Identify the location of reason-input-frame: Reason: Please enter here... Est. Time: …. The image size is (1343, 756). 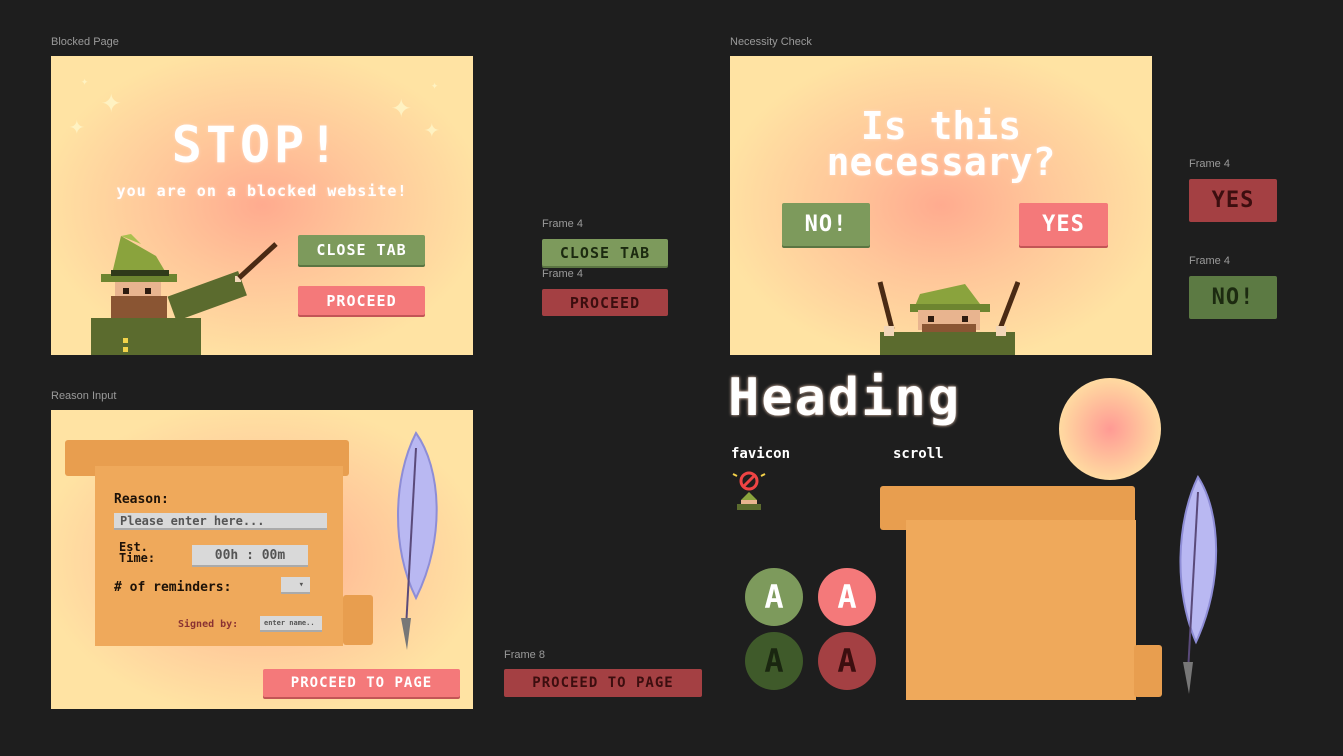
(262, 559).